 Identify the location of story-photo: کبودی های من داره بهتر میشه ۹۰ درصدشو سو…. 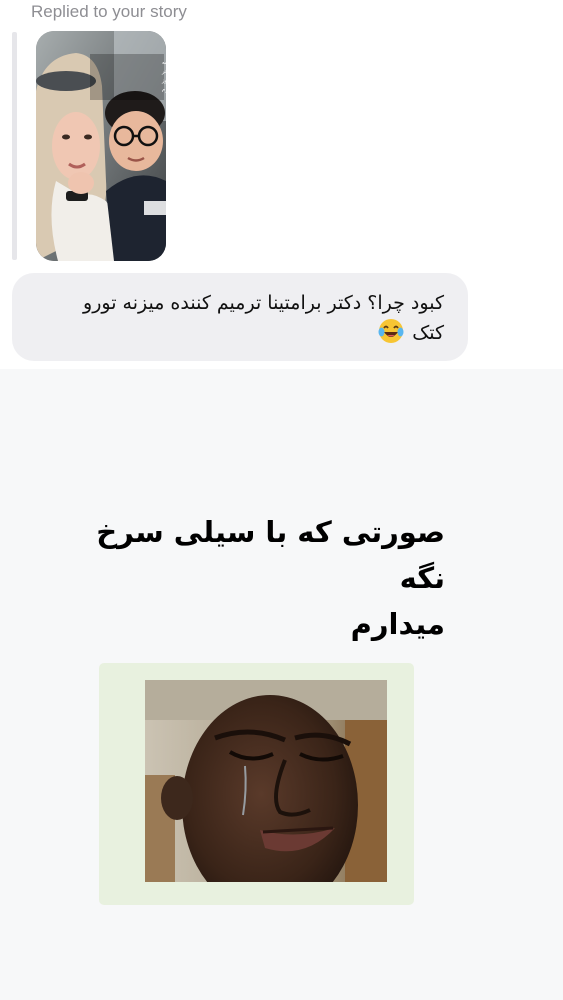
(101, 146).